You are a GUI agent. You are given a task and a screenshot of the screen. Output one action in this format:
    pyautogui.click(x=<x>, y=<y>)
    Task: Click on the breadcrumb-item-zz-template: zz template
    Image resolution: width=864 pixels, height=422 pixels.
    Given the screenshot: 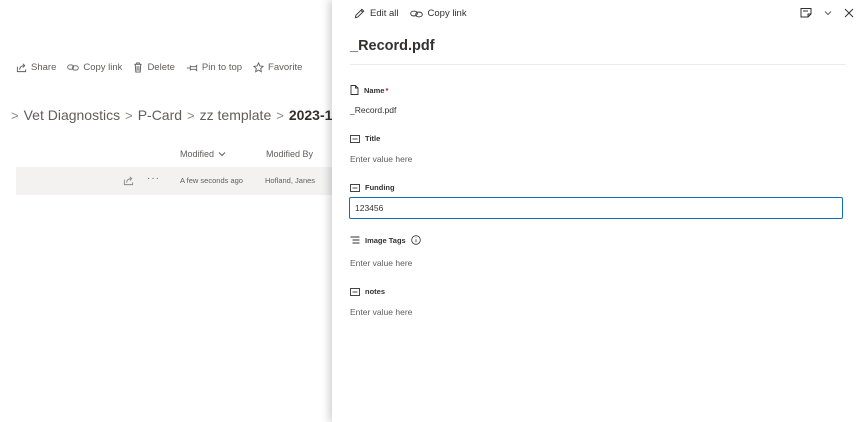 What is the action you would take?
    pyautogui.click(x=236, y=115)
    